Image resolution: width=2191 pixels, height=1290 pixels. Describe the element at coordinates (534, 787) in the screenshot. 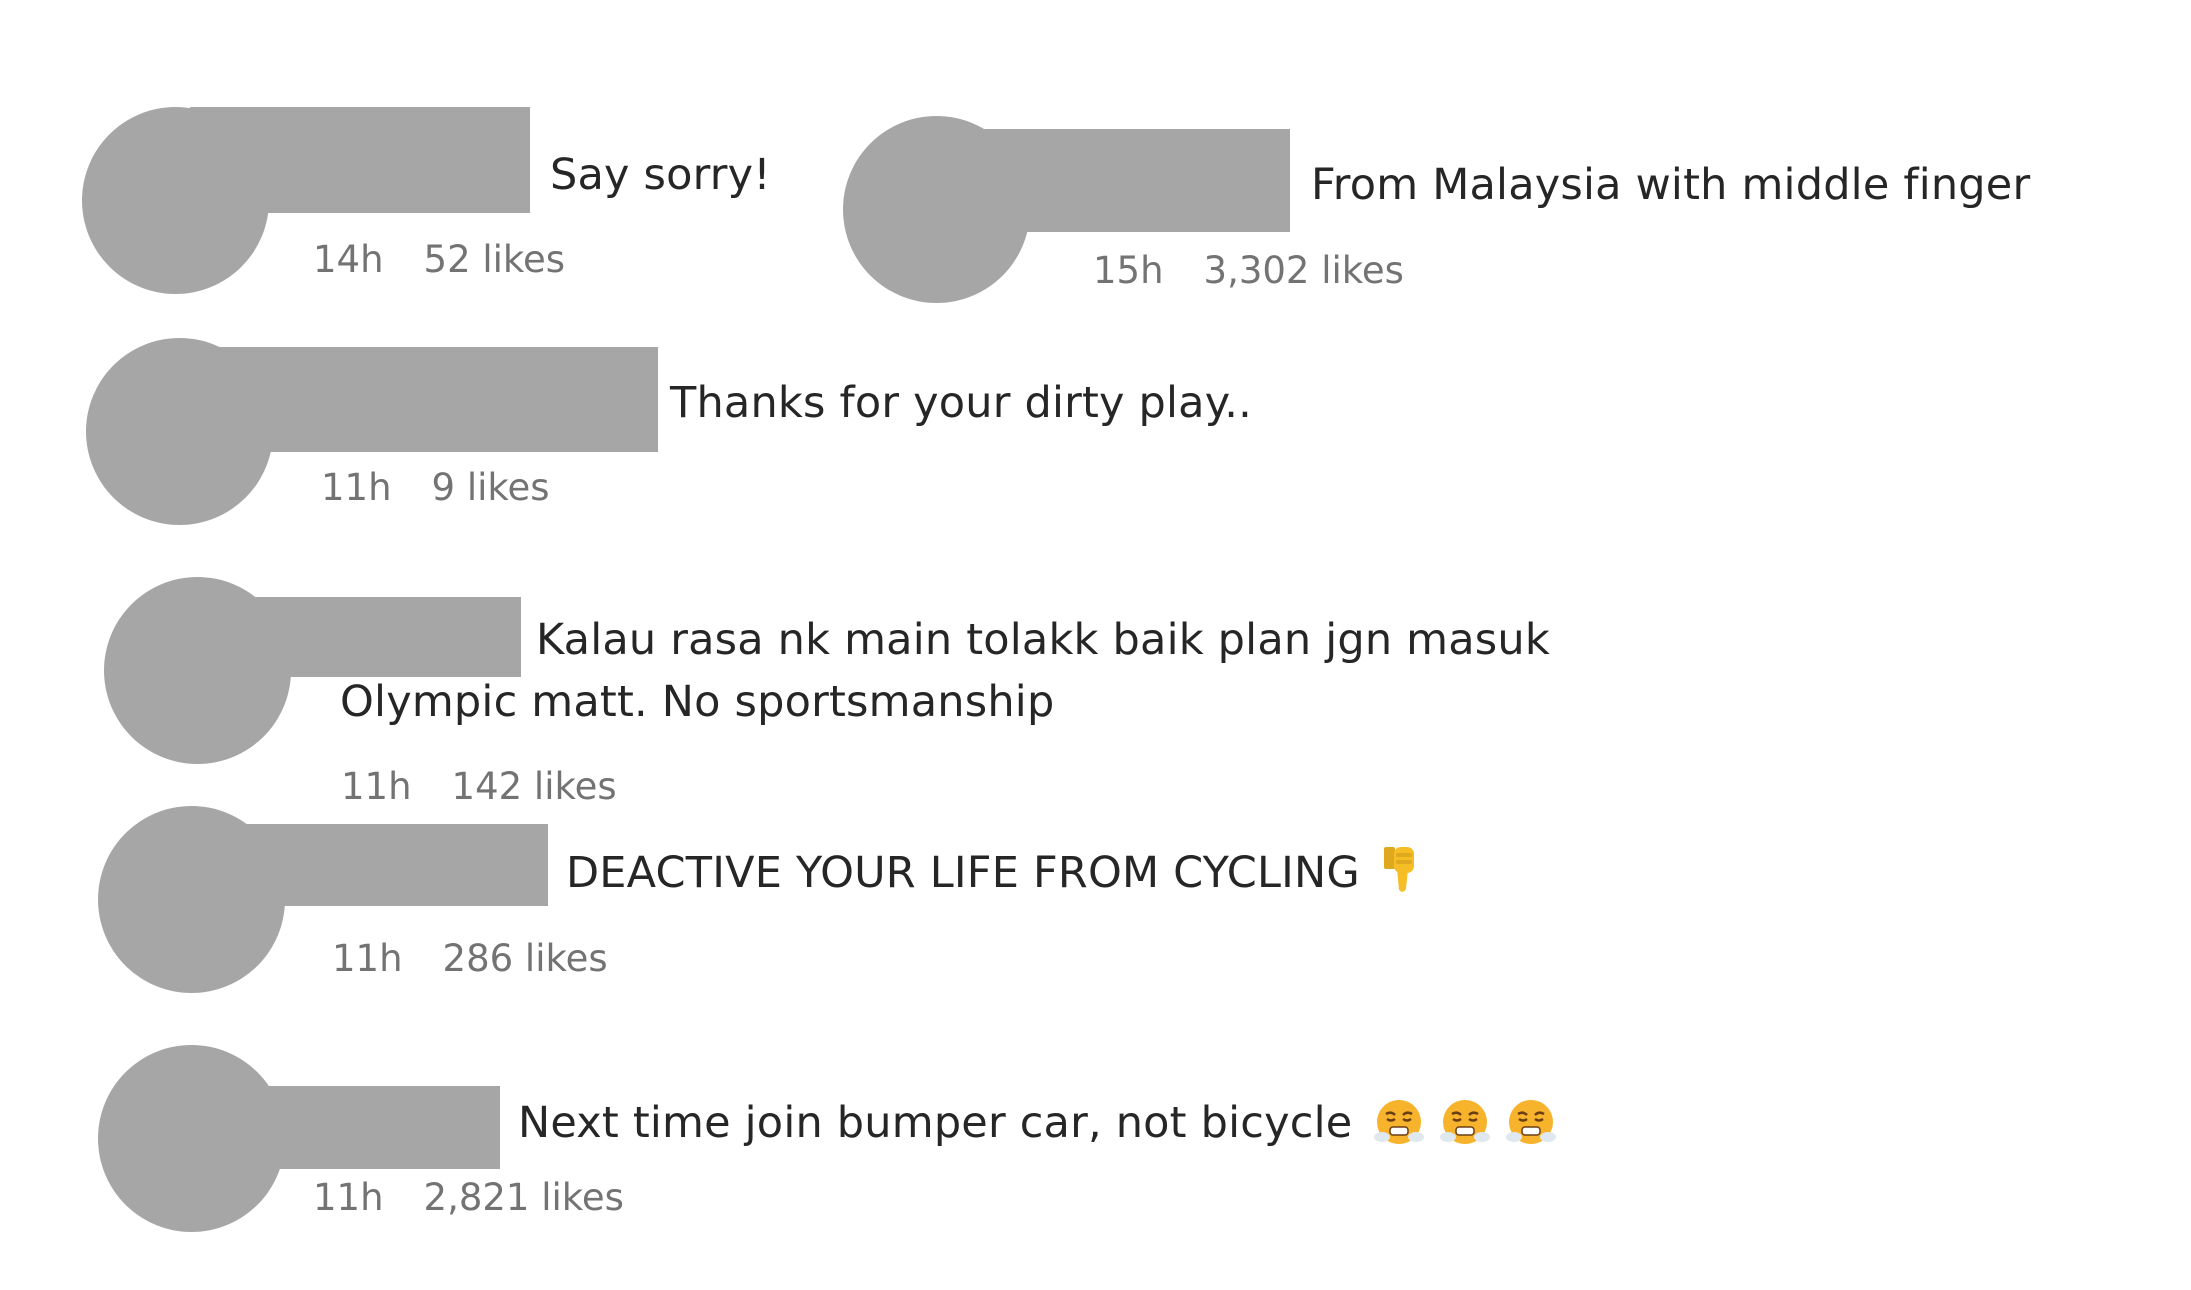

I see `likes-count: 142 likes` at that location.